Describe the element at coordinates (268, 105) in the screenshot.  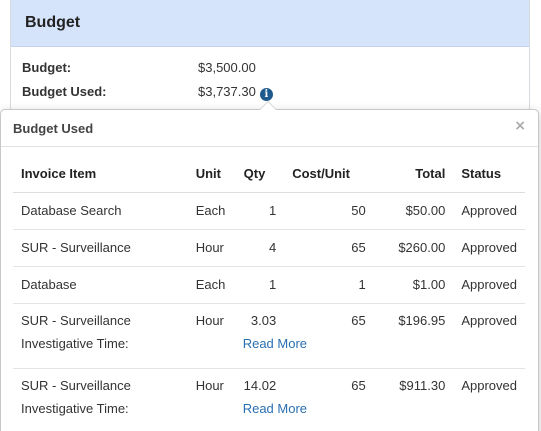
I see `popover-arrow` at that location.